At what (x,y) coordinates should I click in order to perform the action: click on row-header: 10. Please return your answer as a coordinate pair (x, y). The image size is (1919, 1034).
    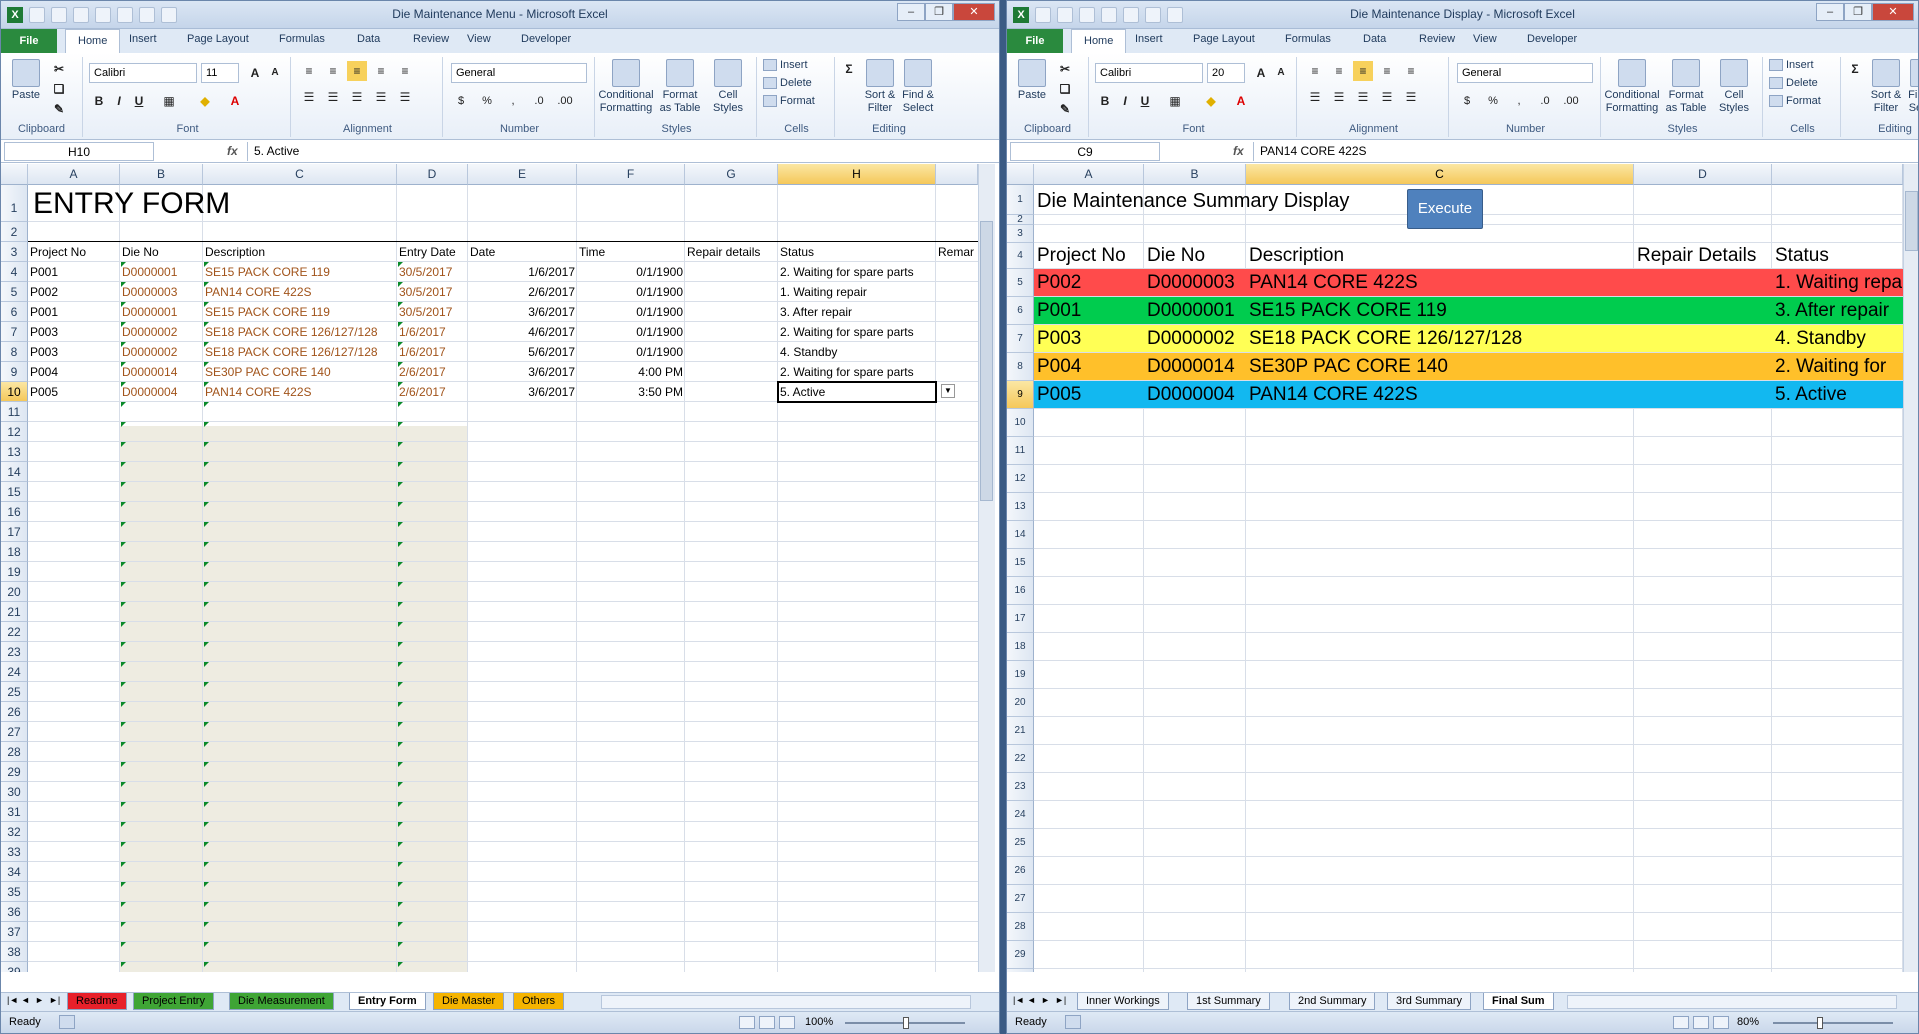
    Looking at the image, I should click on (14, 392).